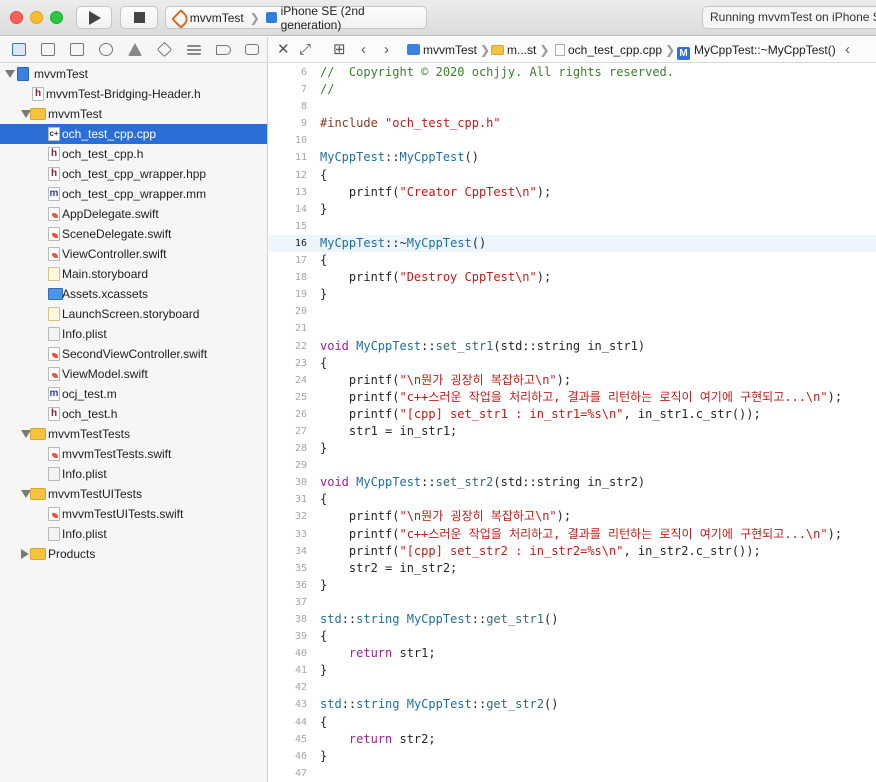  What do you see at coordinates (300, 226) in the screenshot?
I see `line-number: 15` at bounding box center [300, 226].